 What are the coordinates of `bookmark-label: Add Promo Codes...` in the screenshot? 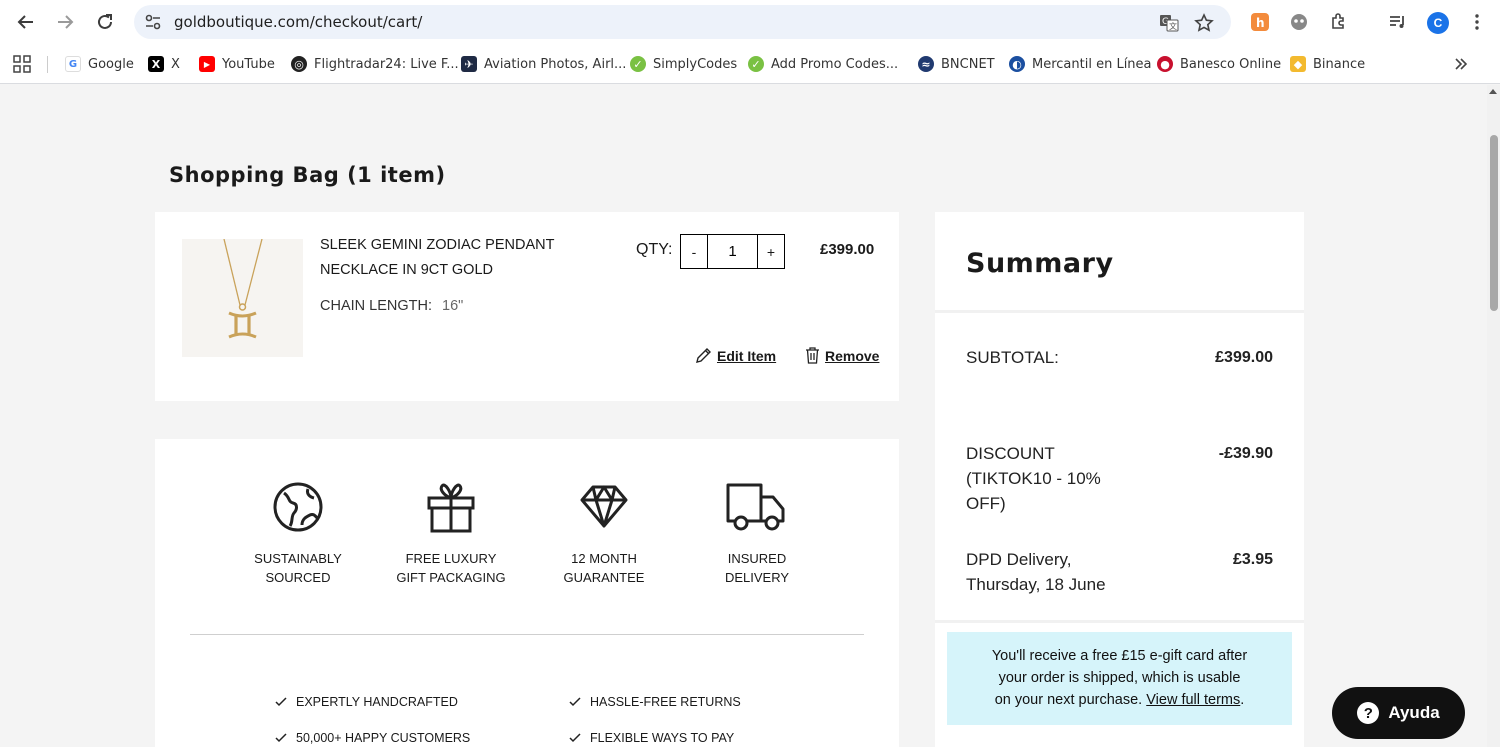 It's located at (835, 64).